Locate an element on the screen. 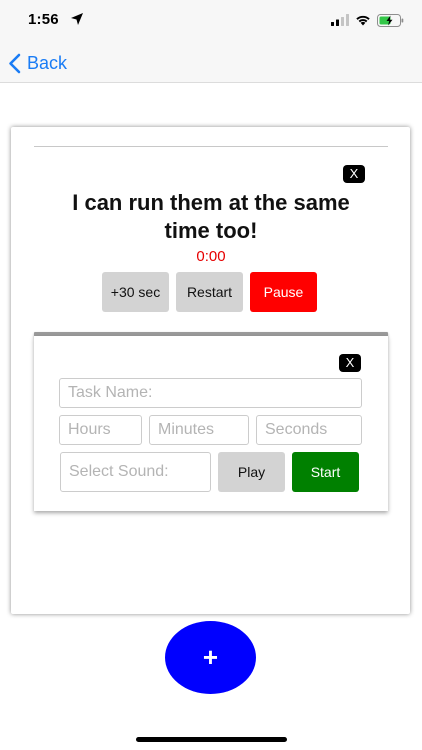 Image resolution: width=422 pixels, height=750 pixels. task-name-input: Task Name: is located at coordinates (210, 393).